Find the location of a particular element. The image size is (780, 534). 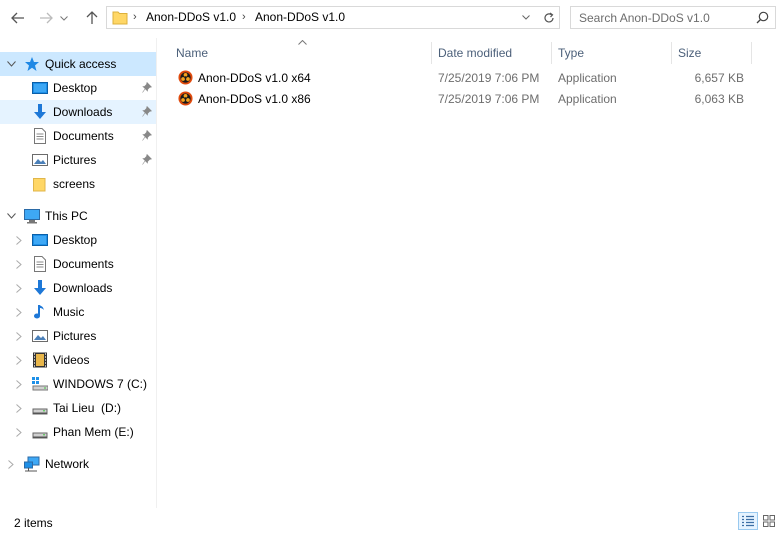

back-button is located at coordinates (18, 18).